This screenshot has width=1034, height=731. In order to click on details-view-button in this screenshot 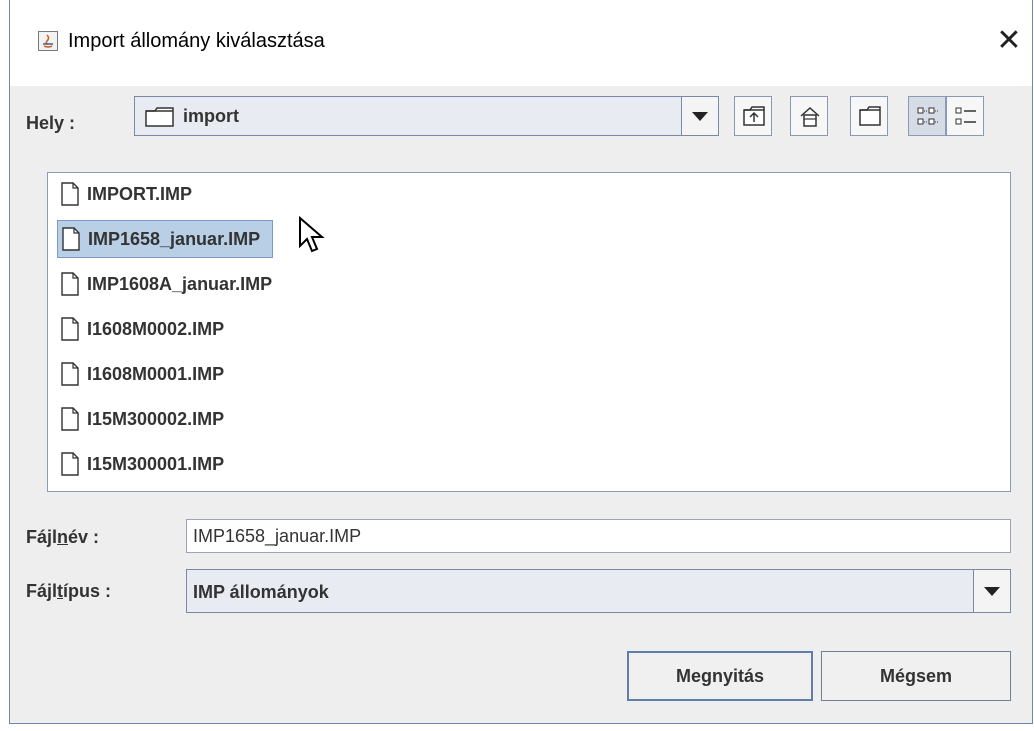, I will do `click(965, 116)`.